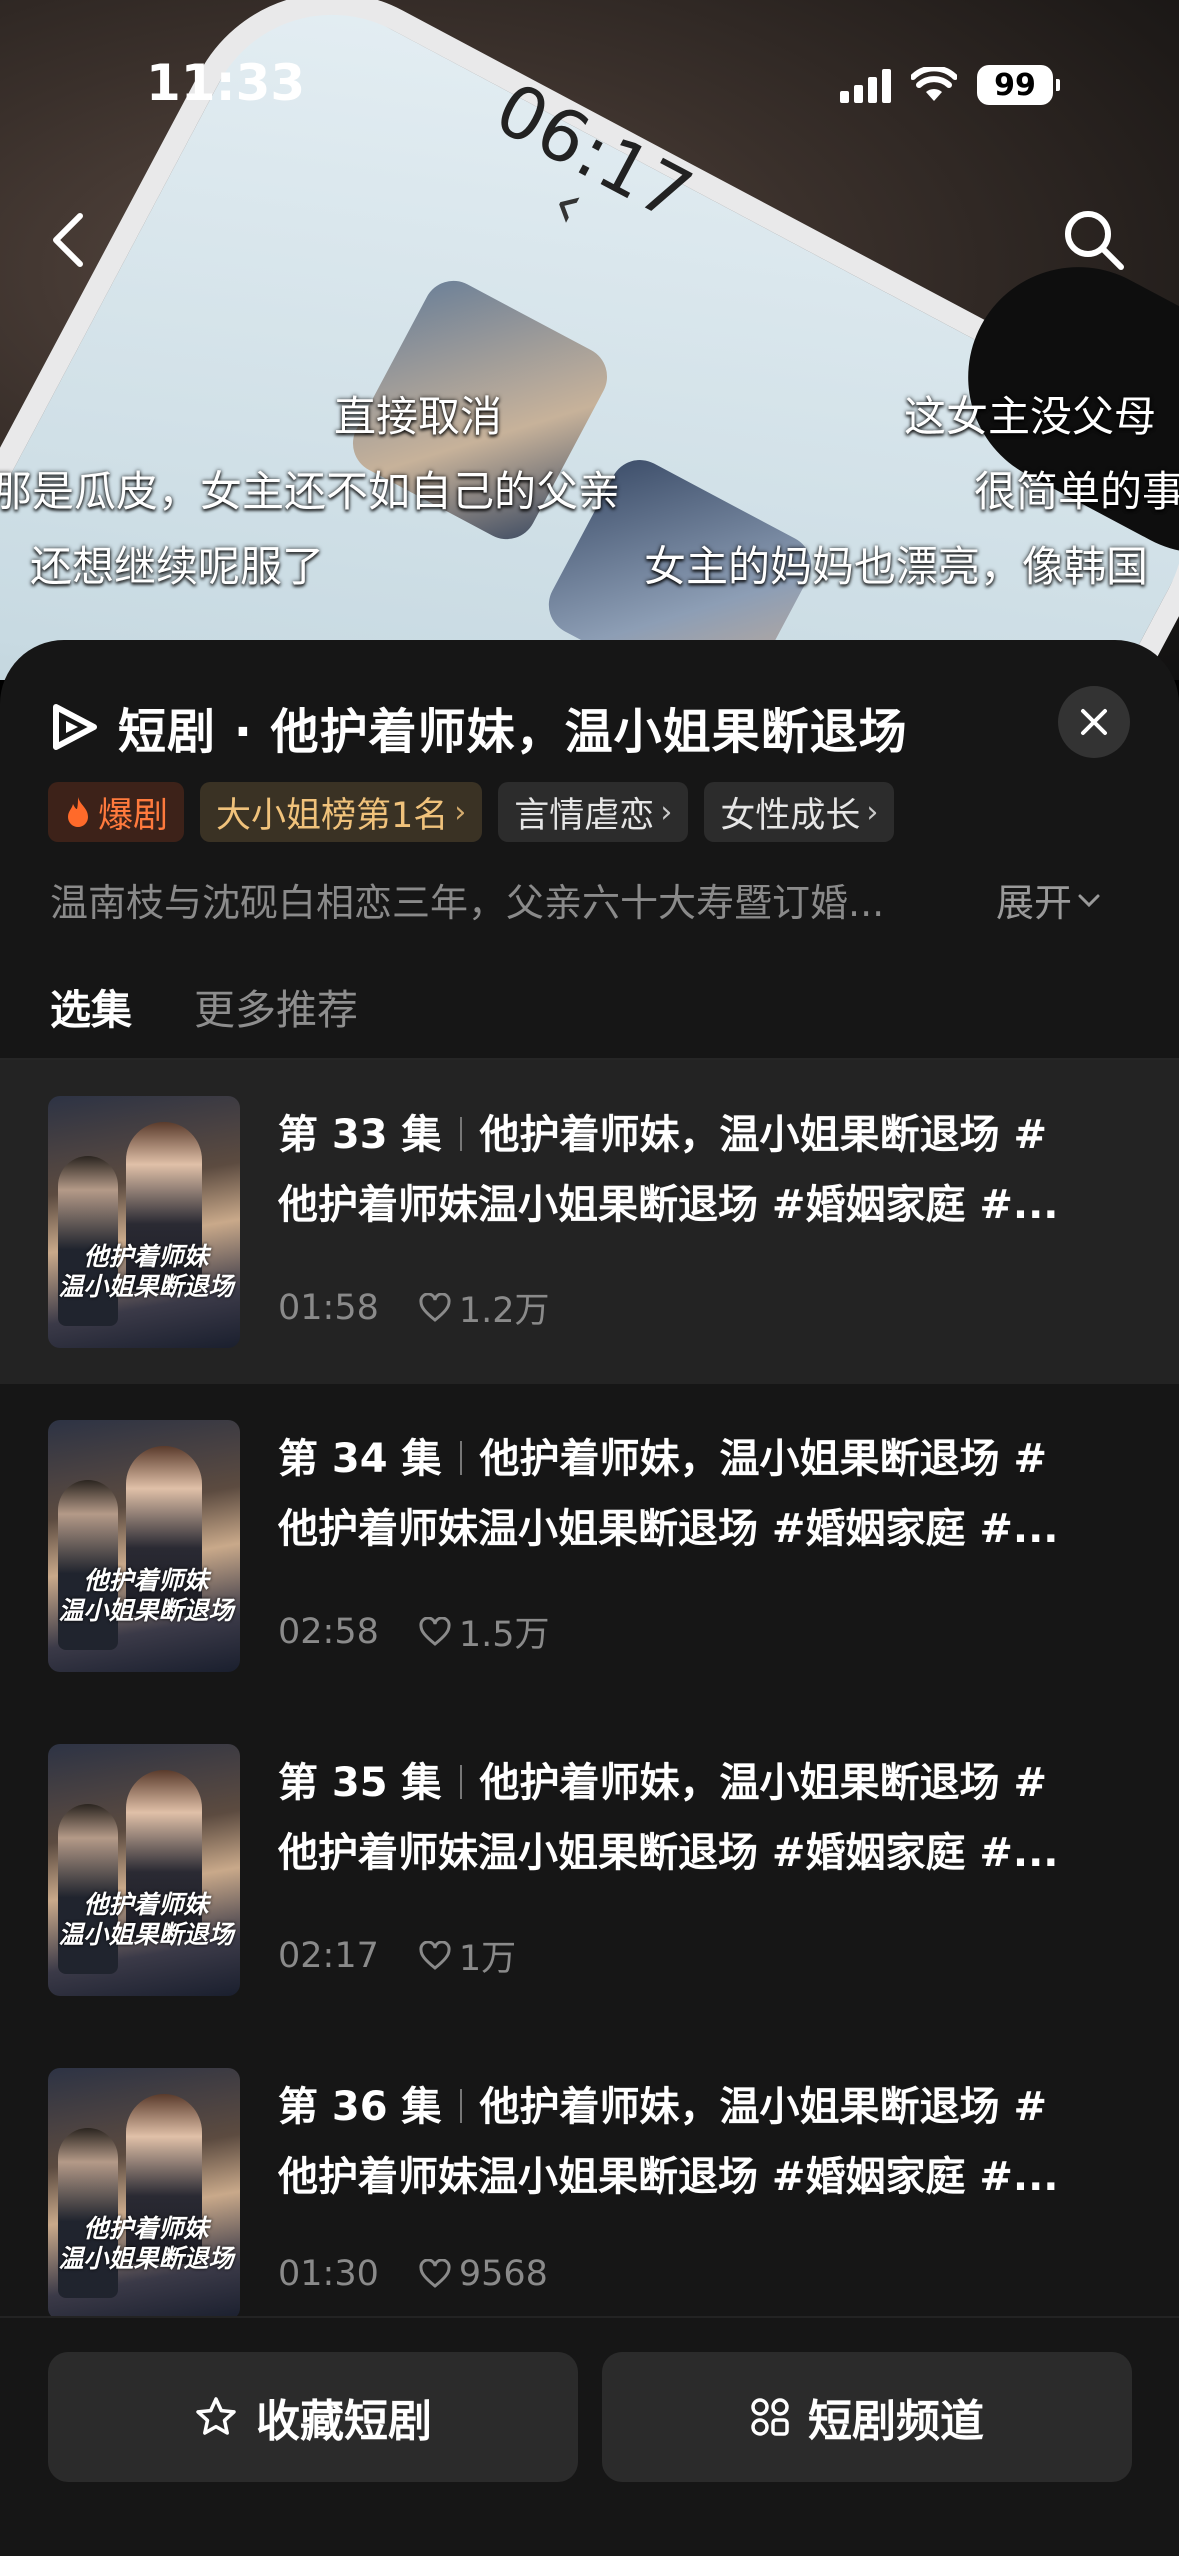 This screenshot has height=2556, width=1179. Describe the element at coordinates (360, 1135) in the screenshot. I see `episode-number: 第 33 集` at that location.